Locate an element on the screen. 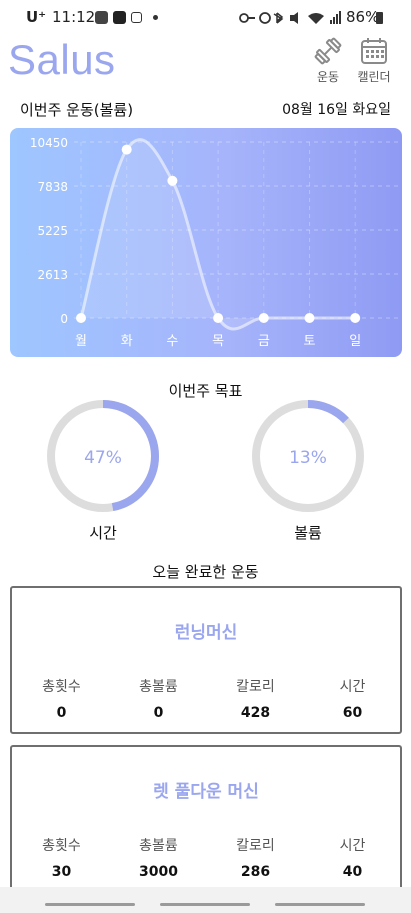 The width and height of the screenshot is (411, 913). y-tick-label: 0 is located at coordinates (64, 319).